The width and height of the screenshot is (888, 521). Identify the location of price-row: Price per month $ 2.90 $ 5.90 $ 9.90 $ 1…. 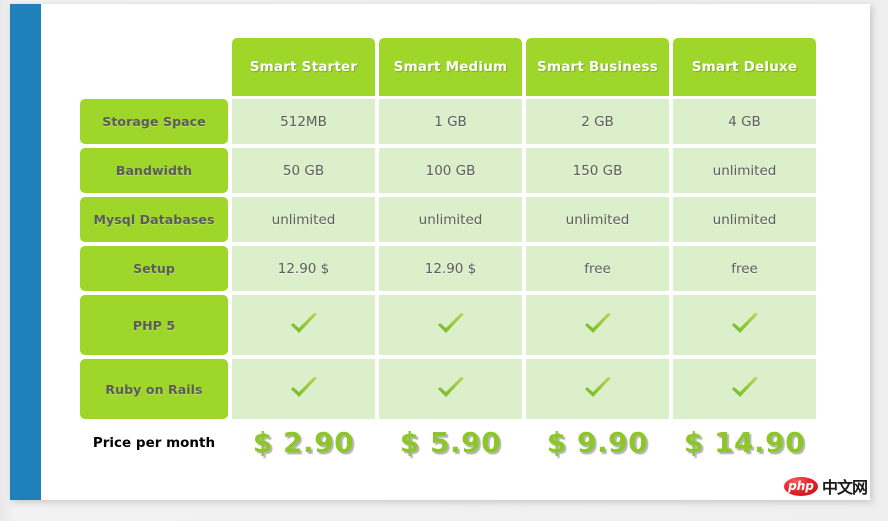
(442, 442).